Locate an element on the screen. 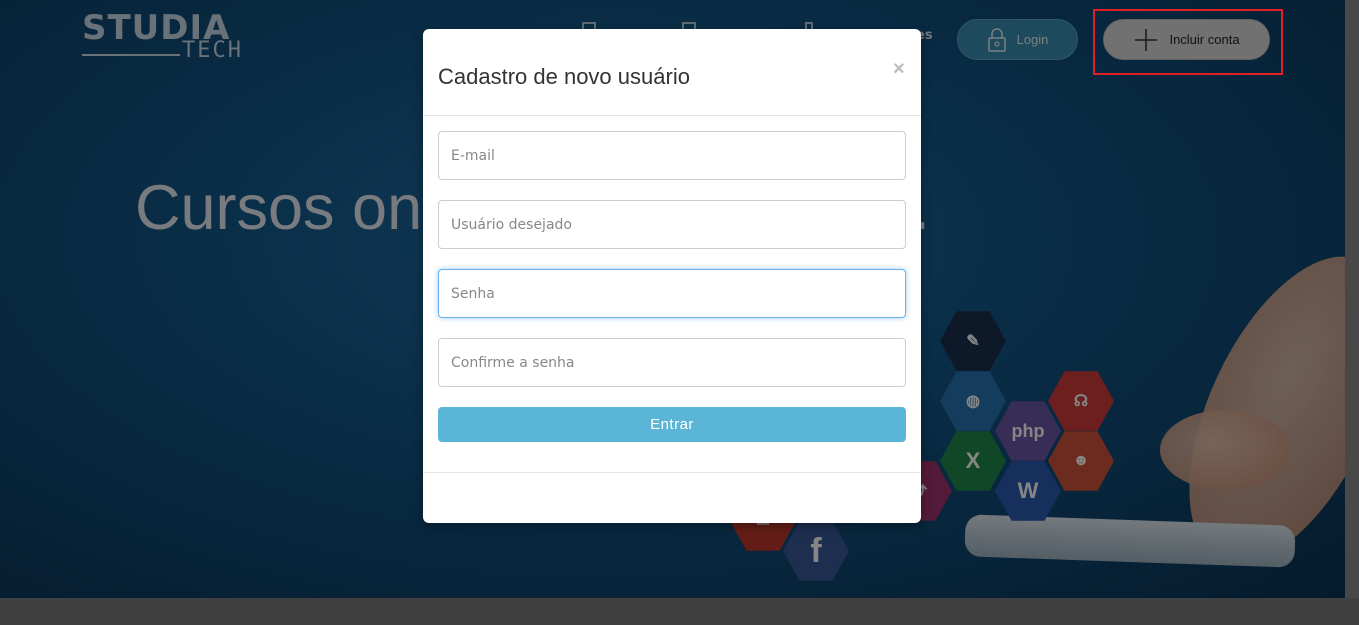  username-field is located at coordinates (672, 224).